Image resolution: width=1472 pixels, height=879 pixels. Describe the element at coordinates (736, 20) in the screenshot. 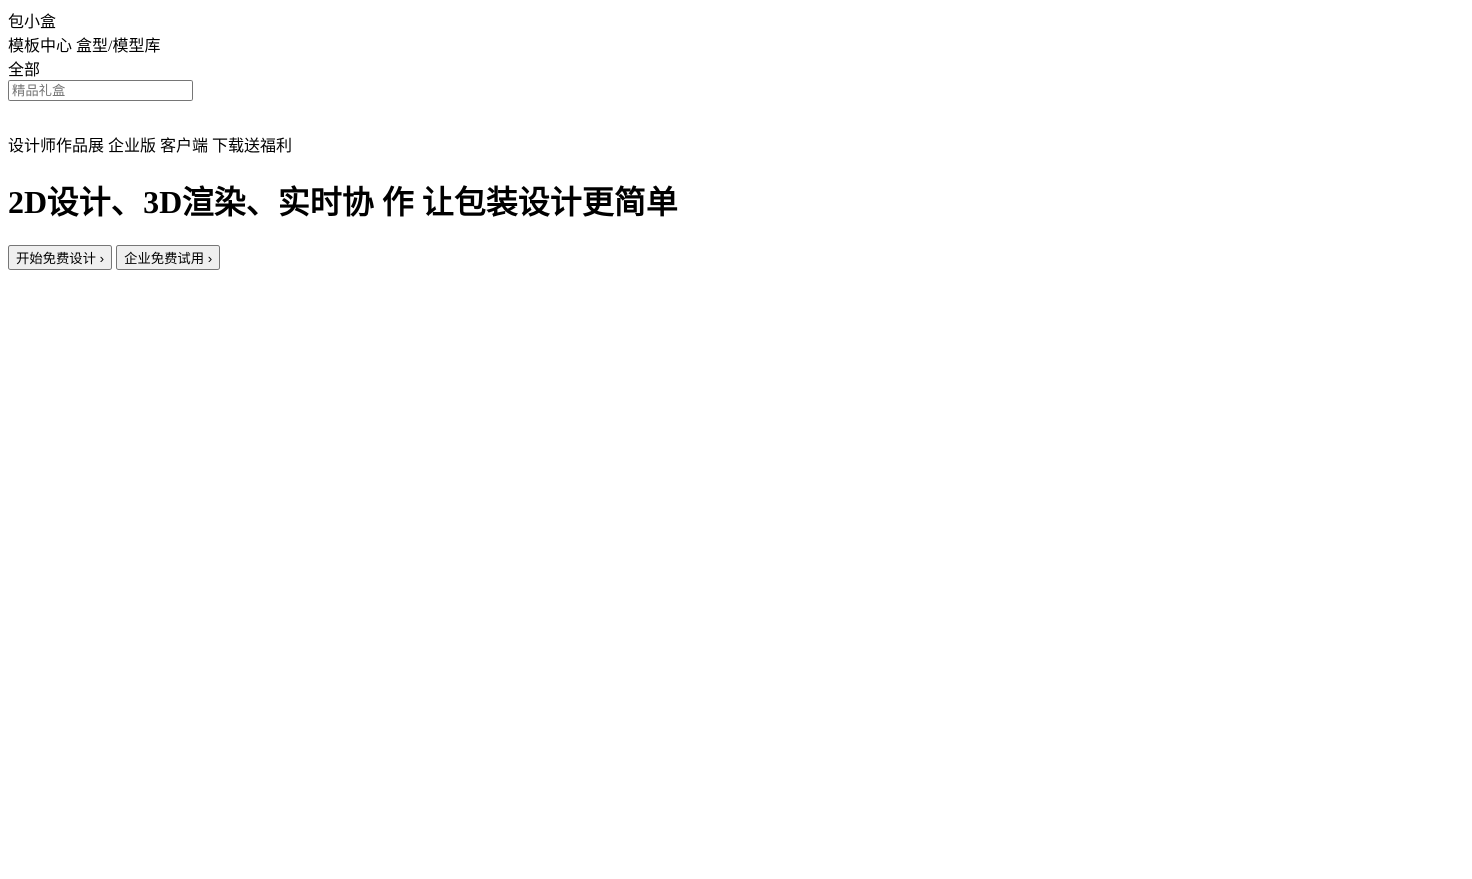

I see `brand-logo: 包小盒` at that location.